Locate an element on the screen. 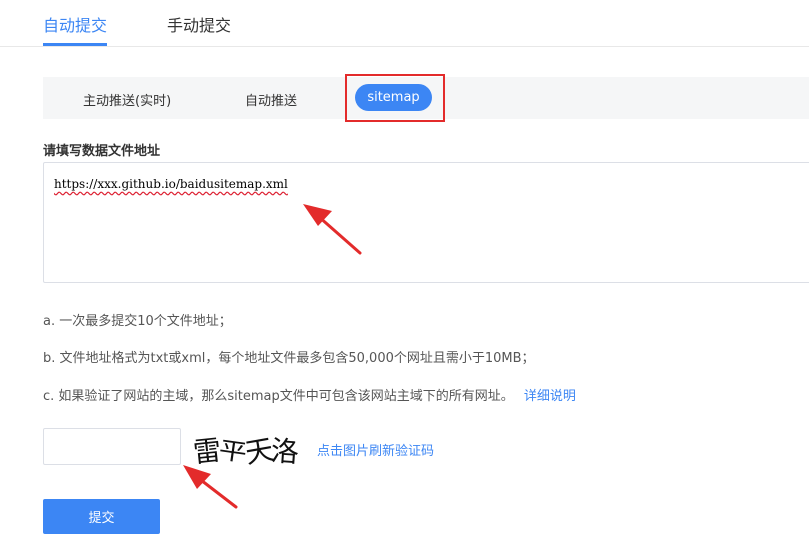 The image size is (809, 552). captcha-input is located at coordinates (112, 446).